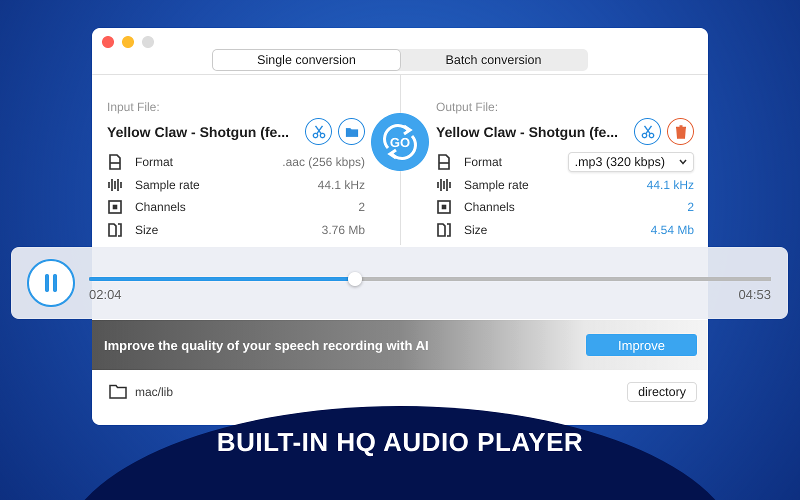  Describe the element at coordinates (400, 442) in the screenshot. I see `headline: BUILT-IN HQ AUDIO PLAYER` at that location.